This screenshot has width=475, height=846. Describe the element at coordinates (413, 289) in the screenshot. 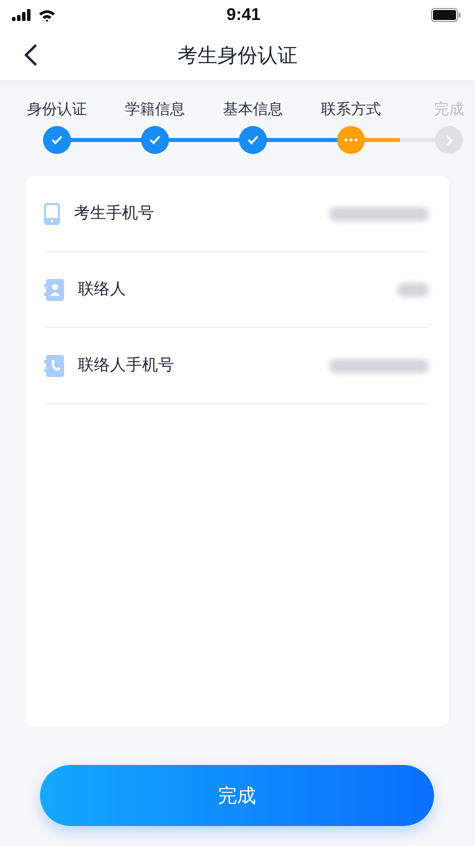

I see `blurred-value` at that location.